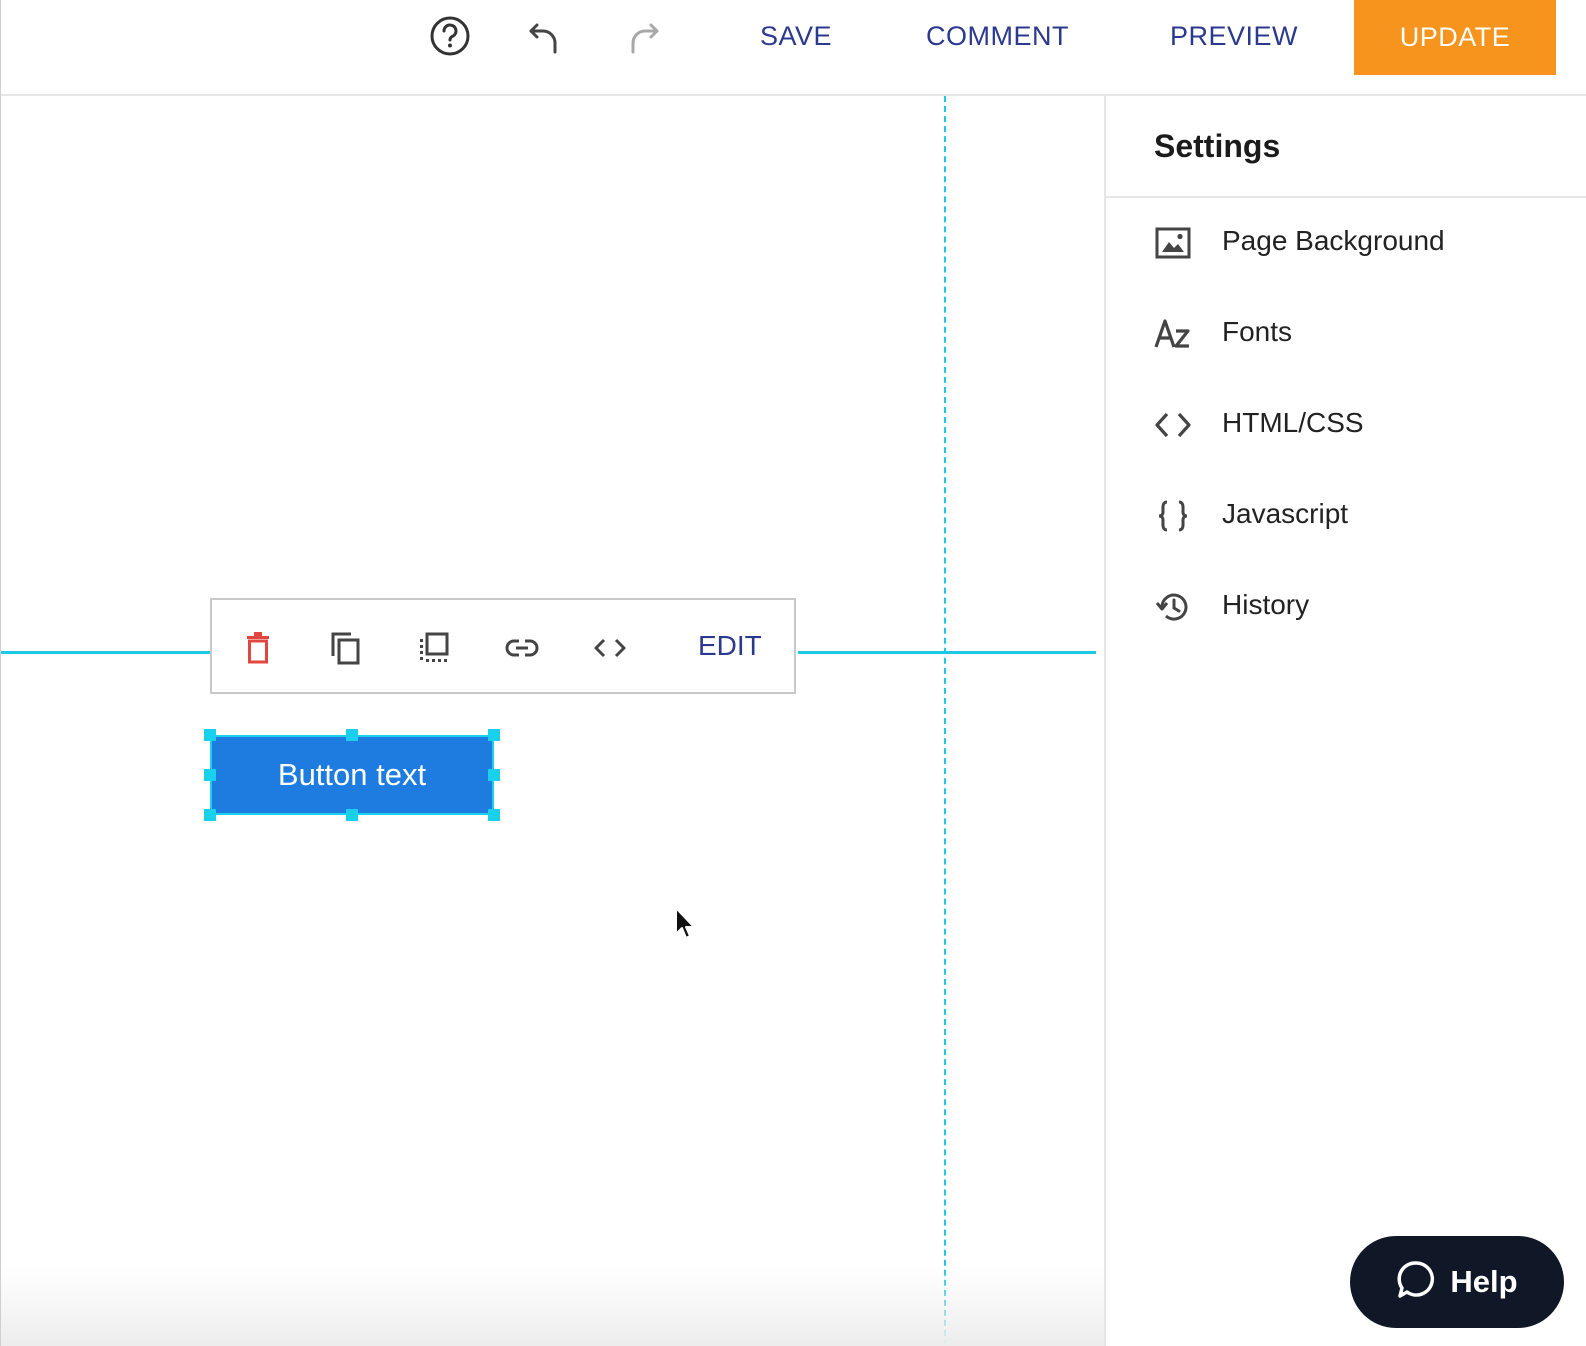 This screenshot has height=1346, width=1586. I want to click on save-button: SAVE, so click(796, 36).